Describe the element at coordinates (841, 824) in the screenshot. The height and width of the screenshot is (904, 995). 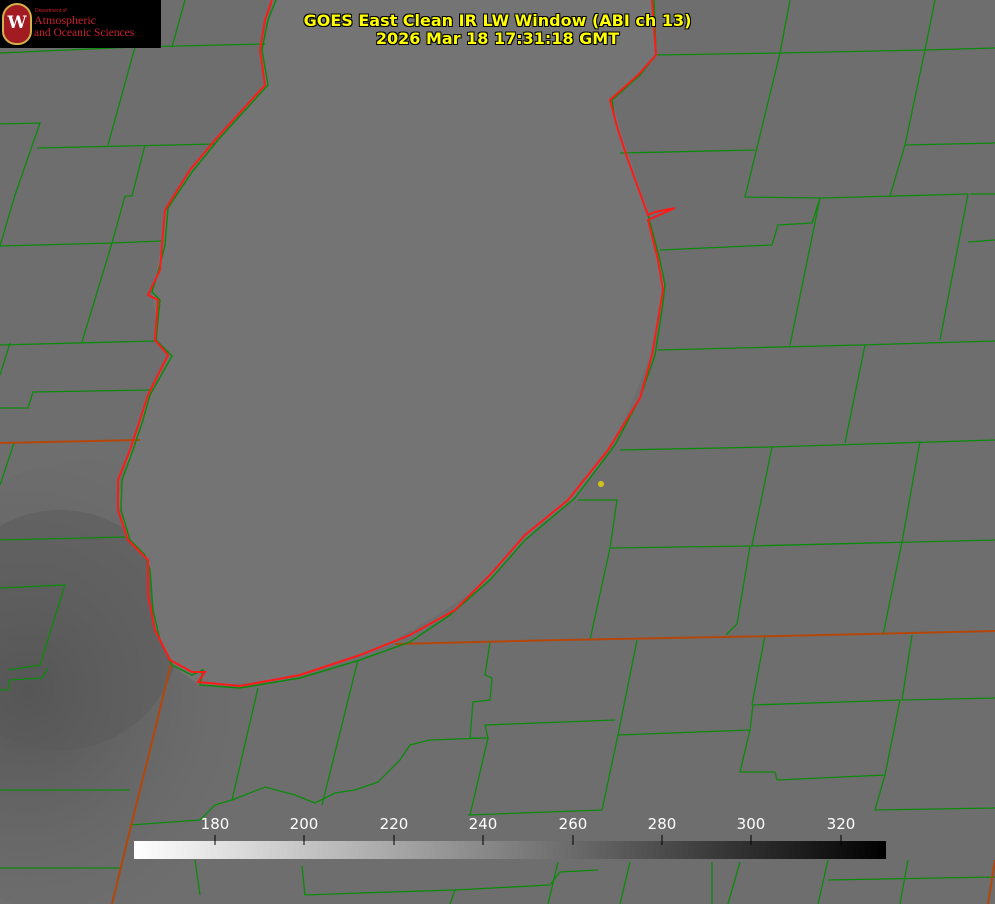
I see `colorbar-tick-label: 320` at that location.